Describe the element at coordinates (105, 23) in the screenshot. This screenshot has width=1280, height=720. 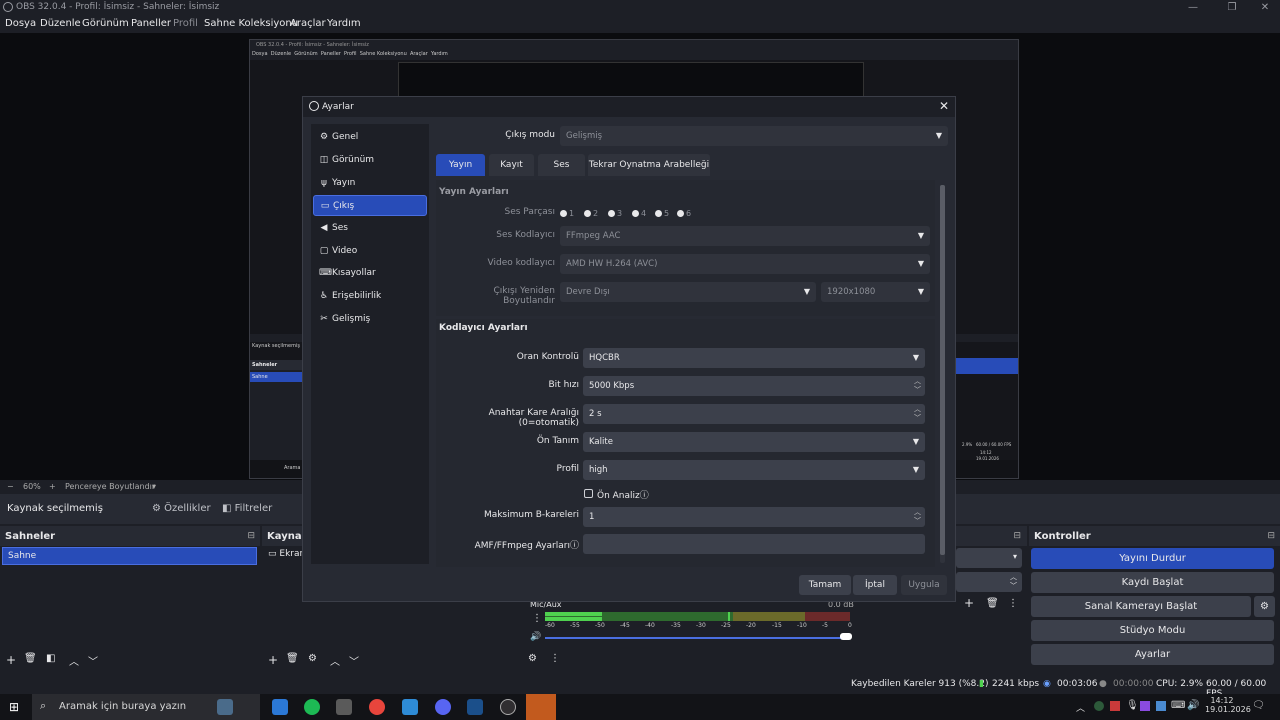
I see `menu-gorunum: Görünüm` at that location.